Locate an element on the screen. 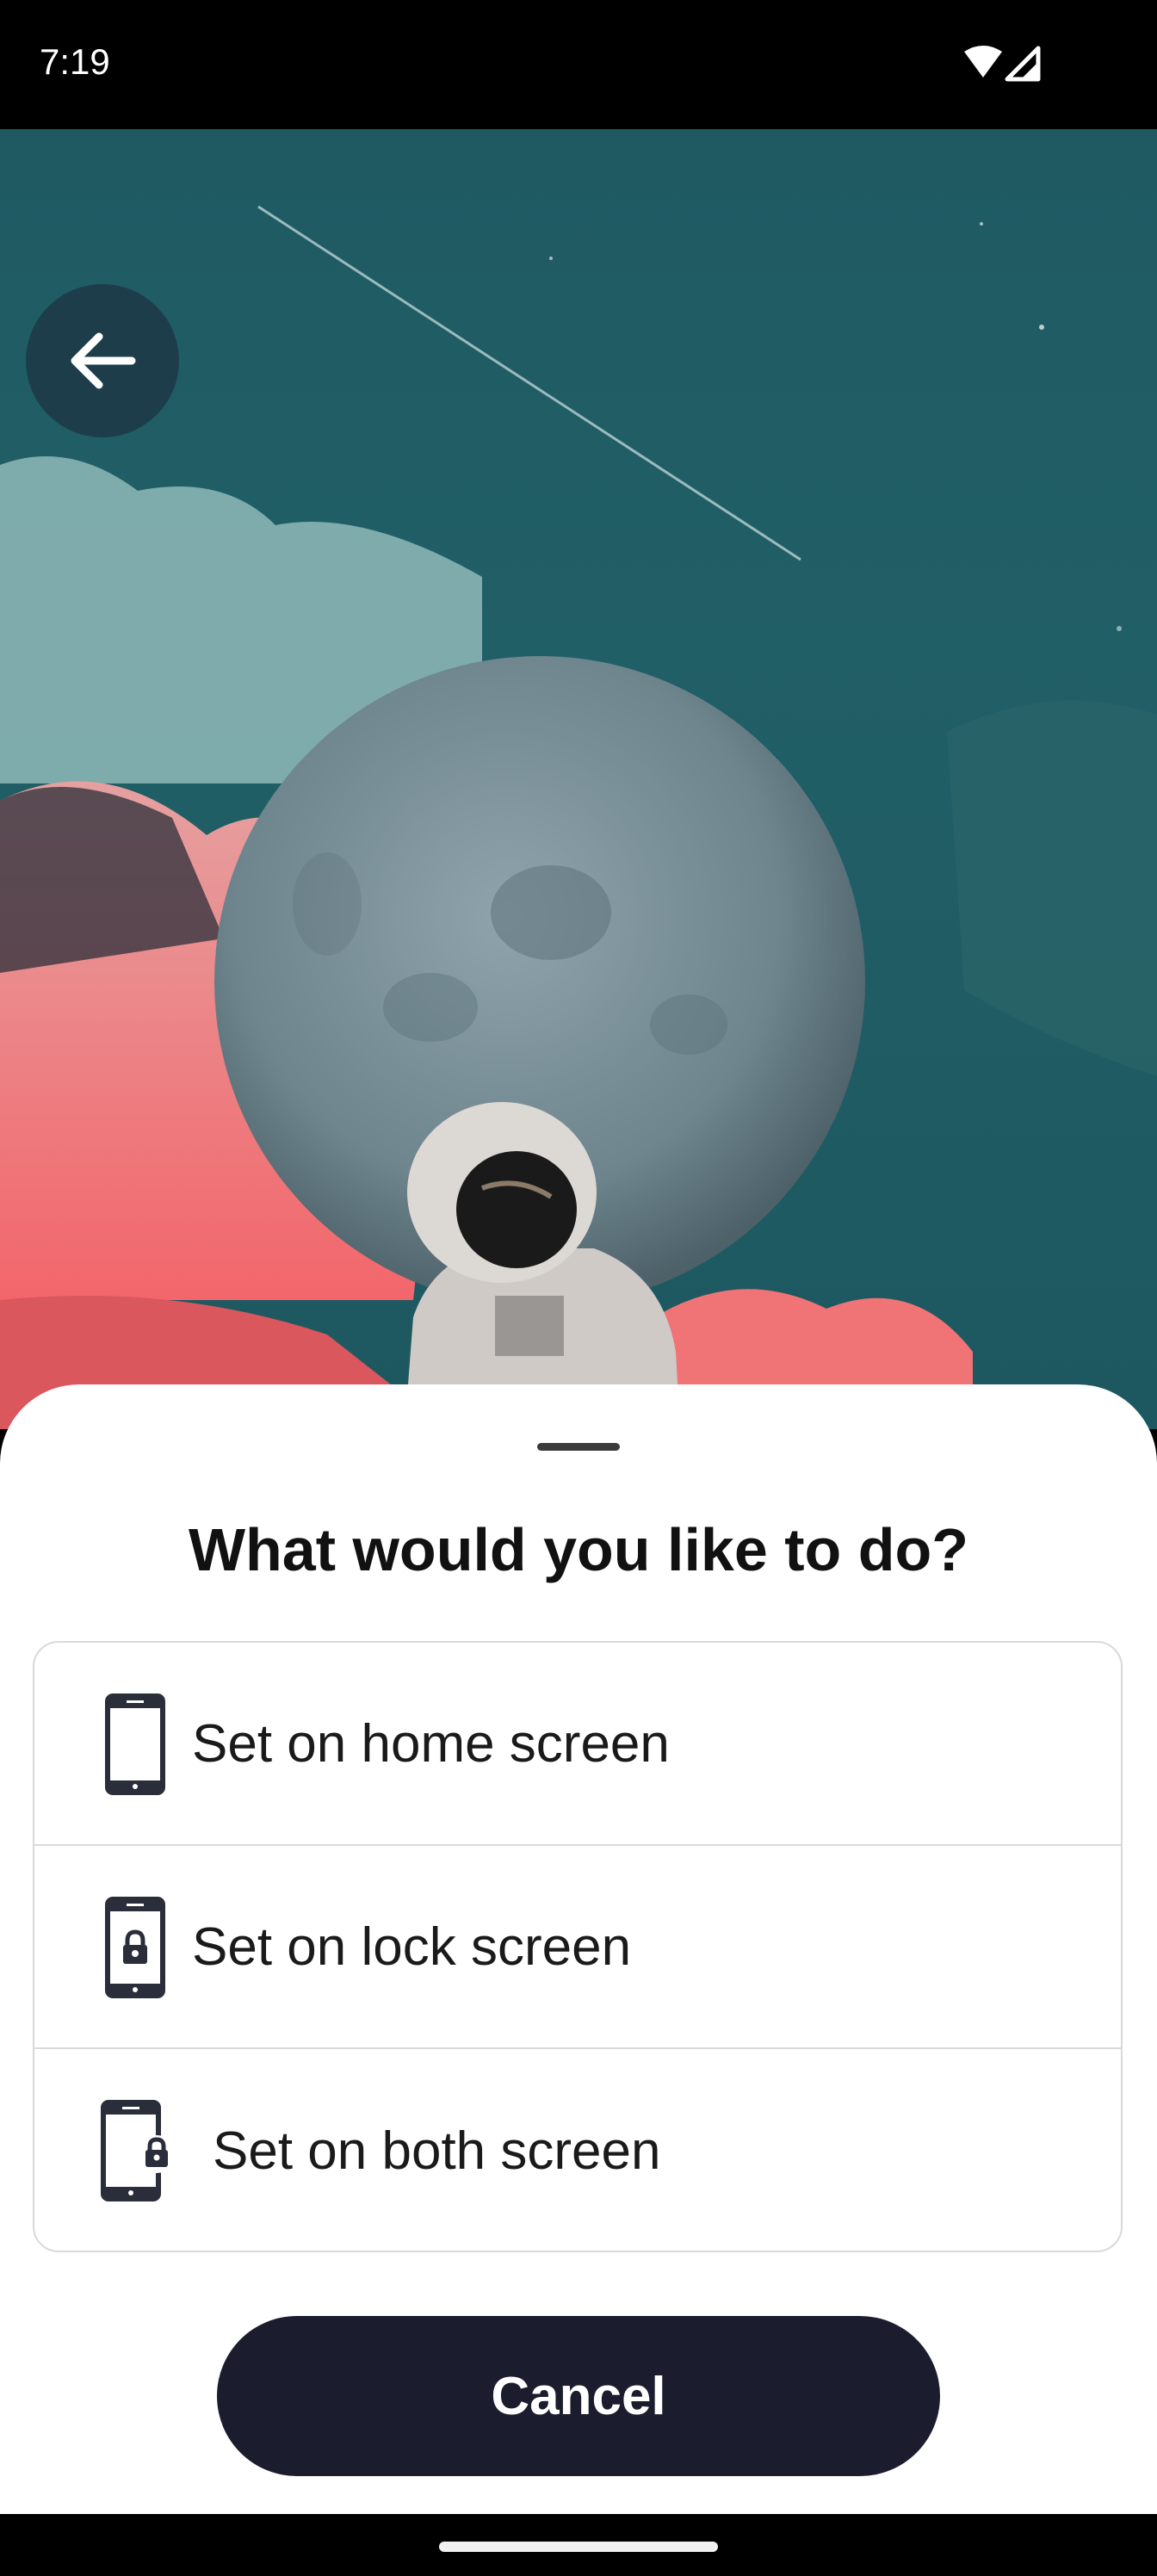 The image size is (1157, 2576). sheet-title: What would you like to do? is located at coordinates (579, 1549).